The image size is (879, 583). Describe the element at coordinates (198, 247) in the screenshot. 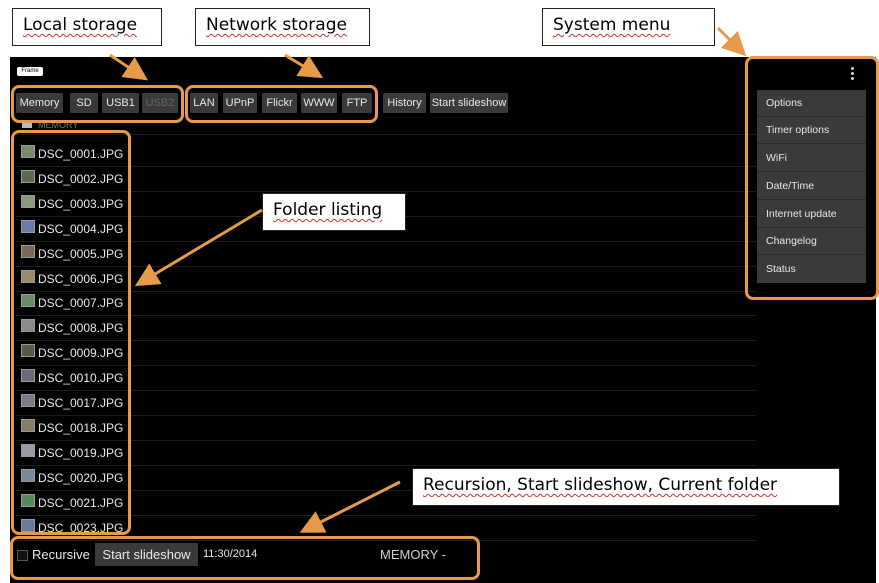

I see `arrow-folder-listing` at that location.